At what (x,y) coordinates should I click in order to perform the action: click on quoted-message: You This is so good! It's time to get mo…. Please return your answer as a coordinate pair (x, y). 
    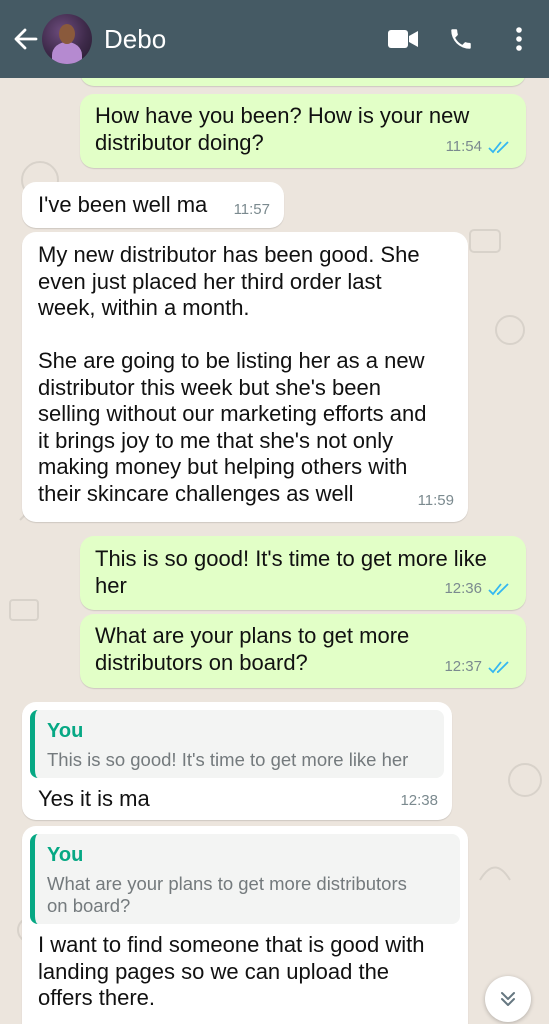
    Looking at the image, I should click on (237, 744).